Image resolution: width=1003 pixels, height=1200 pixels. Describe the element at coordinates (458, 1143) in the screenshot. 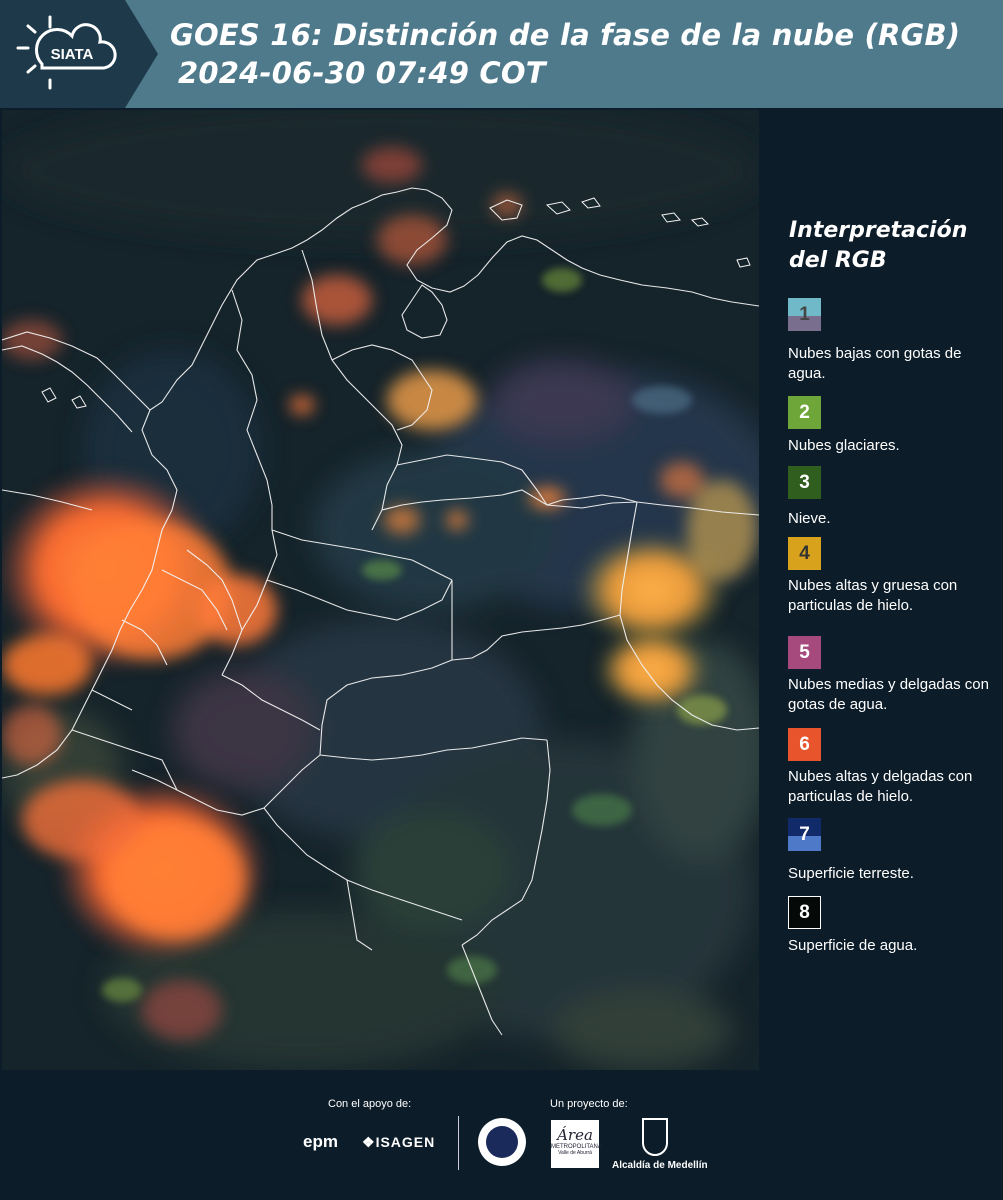

I see `footer-divider` at that location.